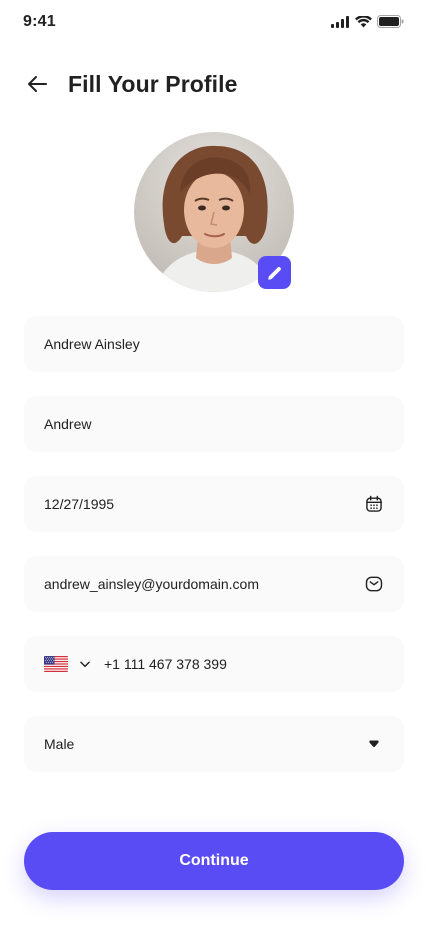  What do you see at coordinates (214, 861) in the screenshot?
I see `continue-button: Continue` at bounding box center [214, 861].